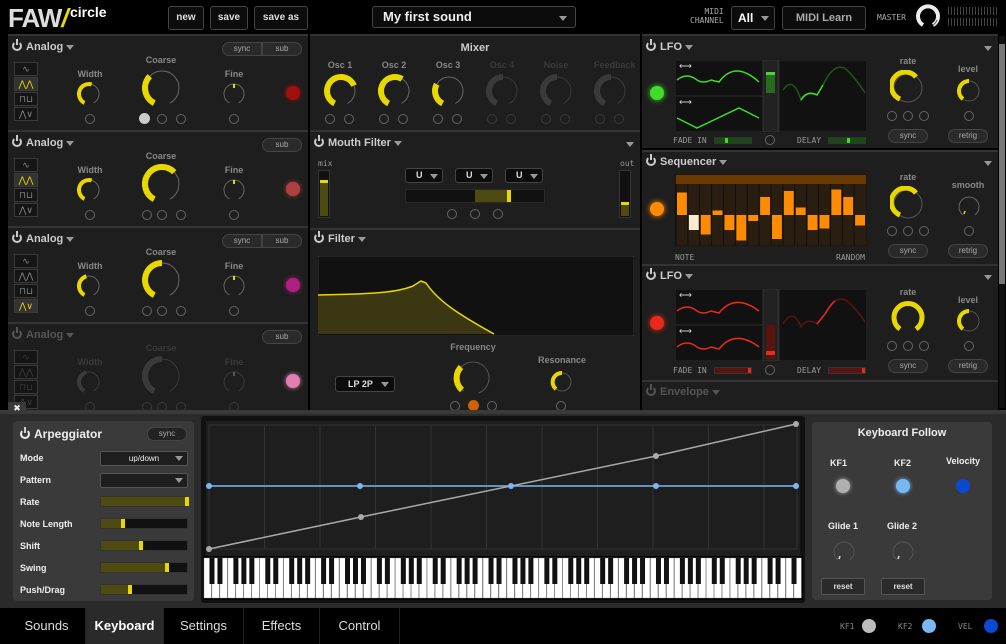 The image size is (1006, 644). Describe the element at coordinates (26, 210) in the screenshot. I see `waveform-button: ⋀∨` at that location.